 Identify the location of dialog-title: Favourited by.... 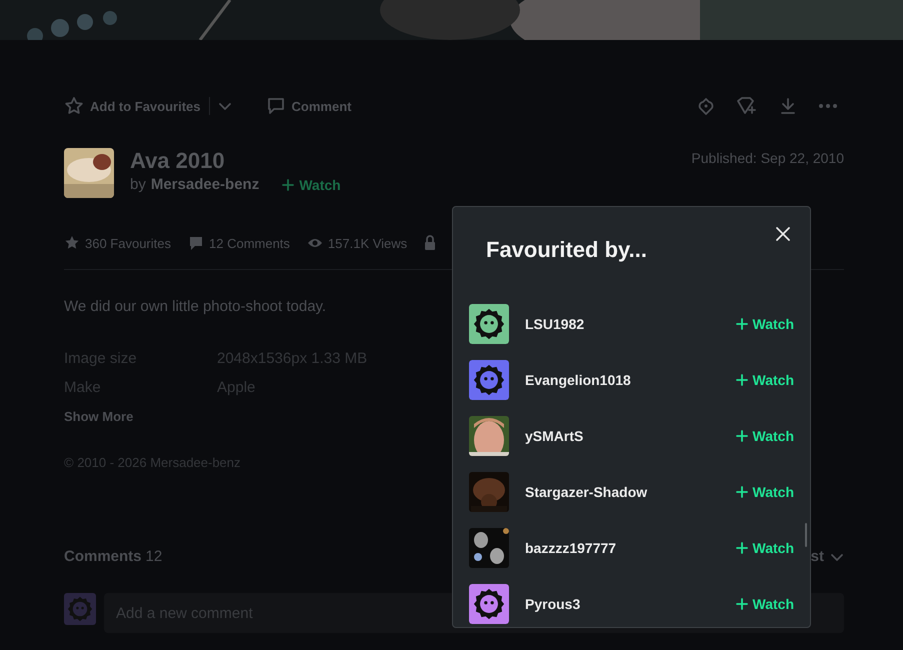
(566, 250).